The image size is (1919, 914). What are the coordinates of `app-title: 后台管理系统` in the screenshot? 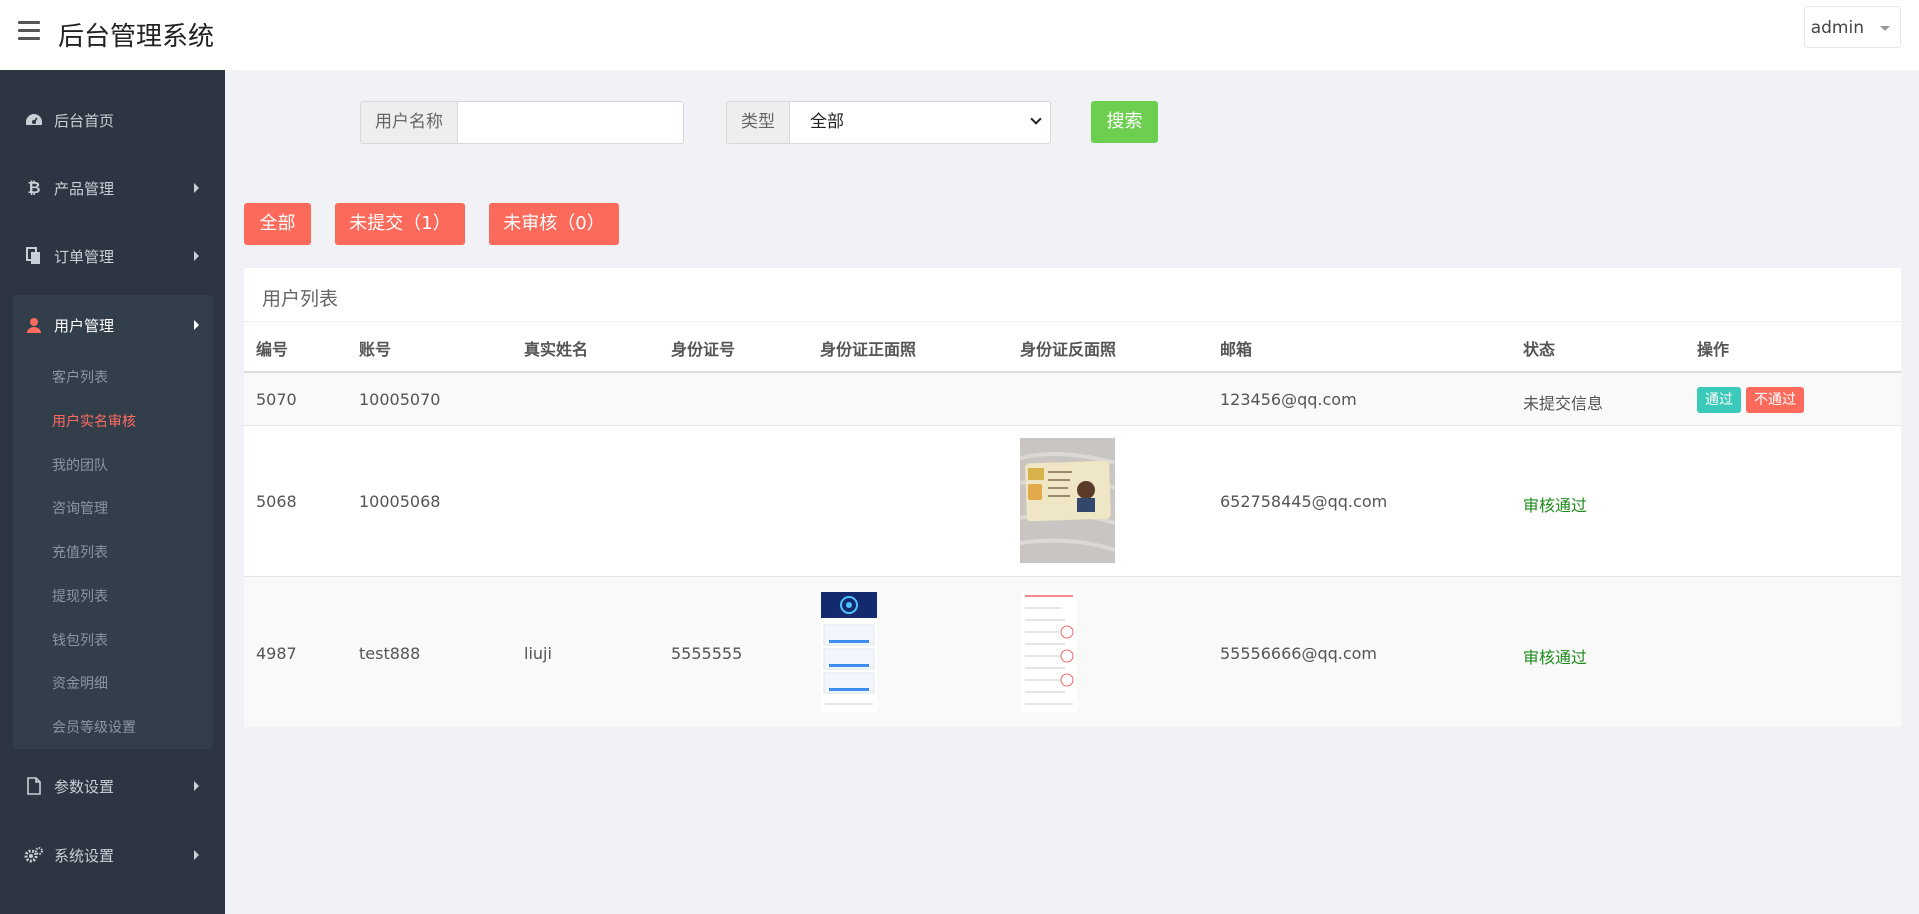 It's located at (136, 37).